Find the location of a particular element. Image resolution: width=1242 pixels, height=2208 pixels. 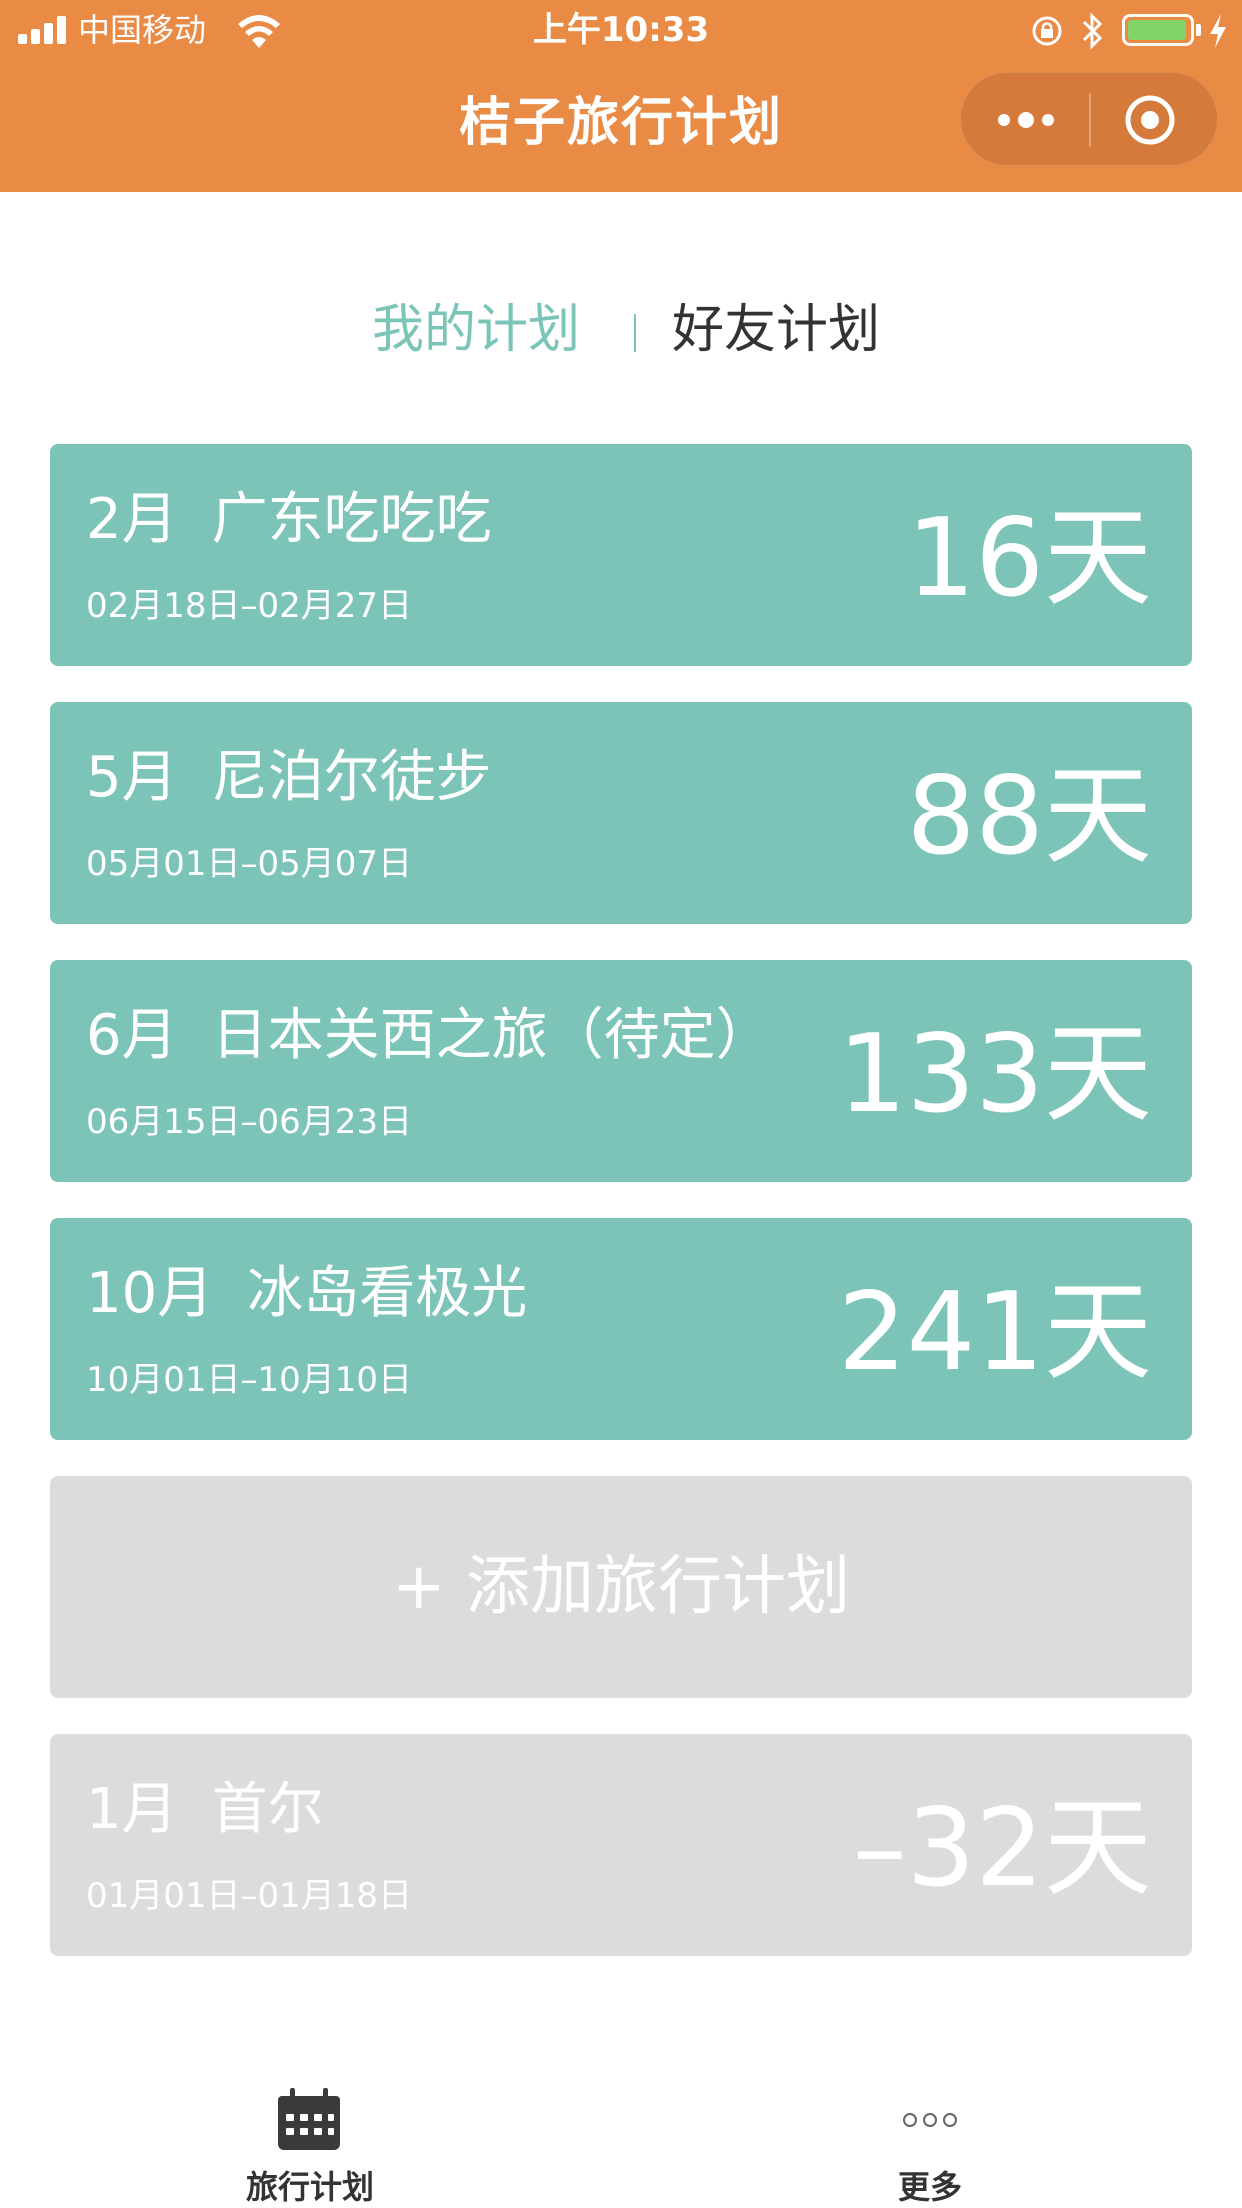

plan-title: 10月 冰岛看极光 is located at coordinates (306, 1294).